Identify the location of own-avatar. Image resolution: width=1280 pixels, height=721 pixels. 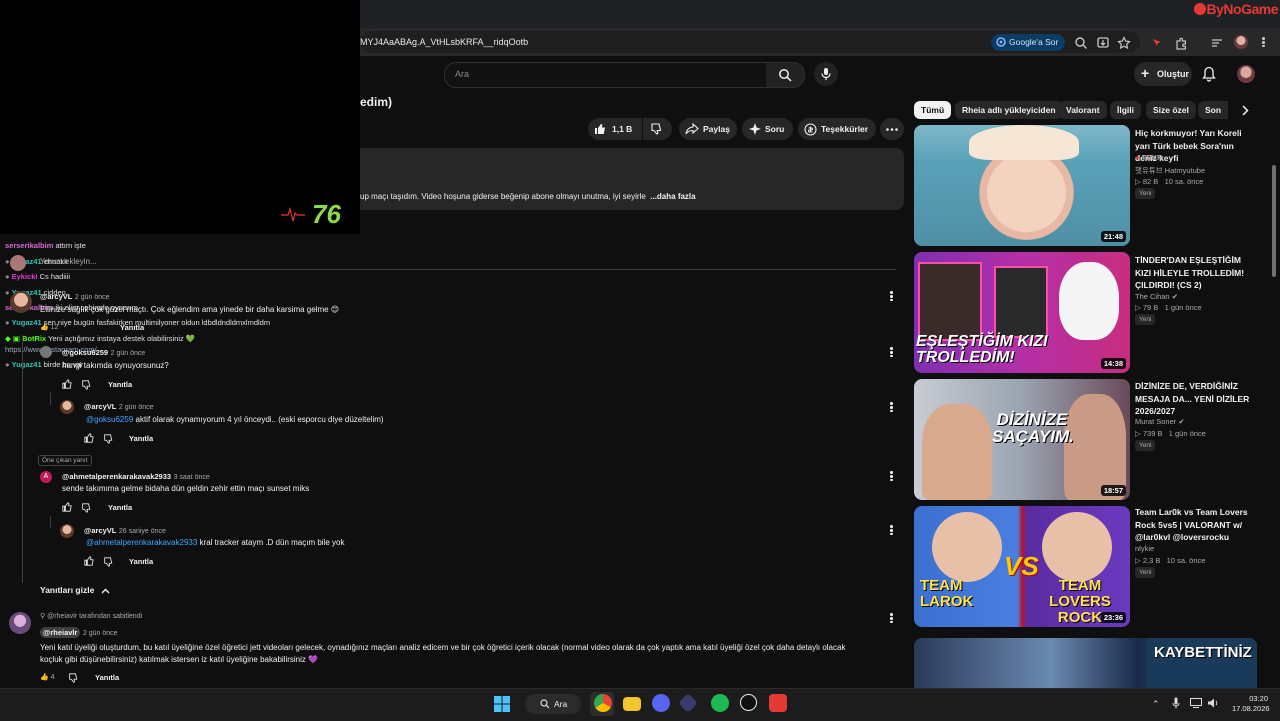
(18, 263).